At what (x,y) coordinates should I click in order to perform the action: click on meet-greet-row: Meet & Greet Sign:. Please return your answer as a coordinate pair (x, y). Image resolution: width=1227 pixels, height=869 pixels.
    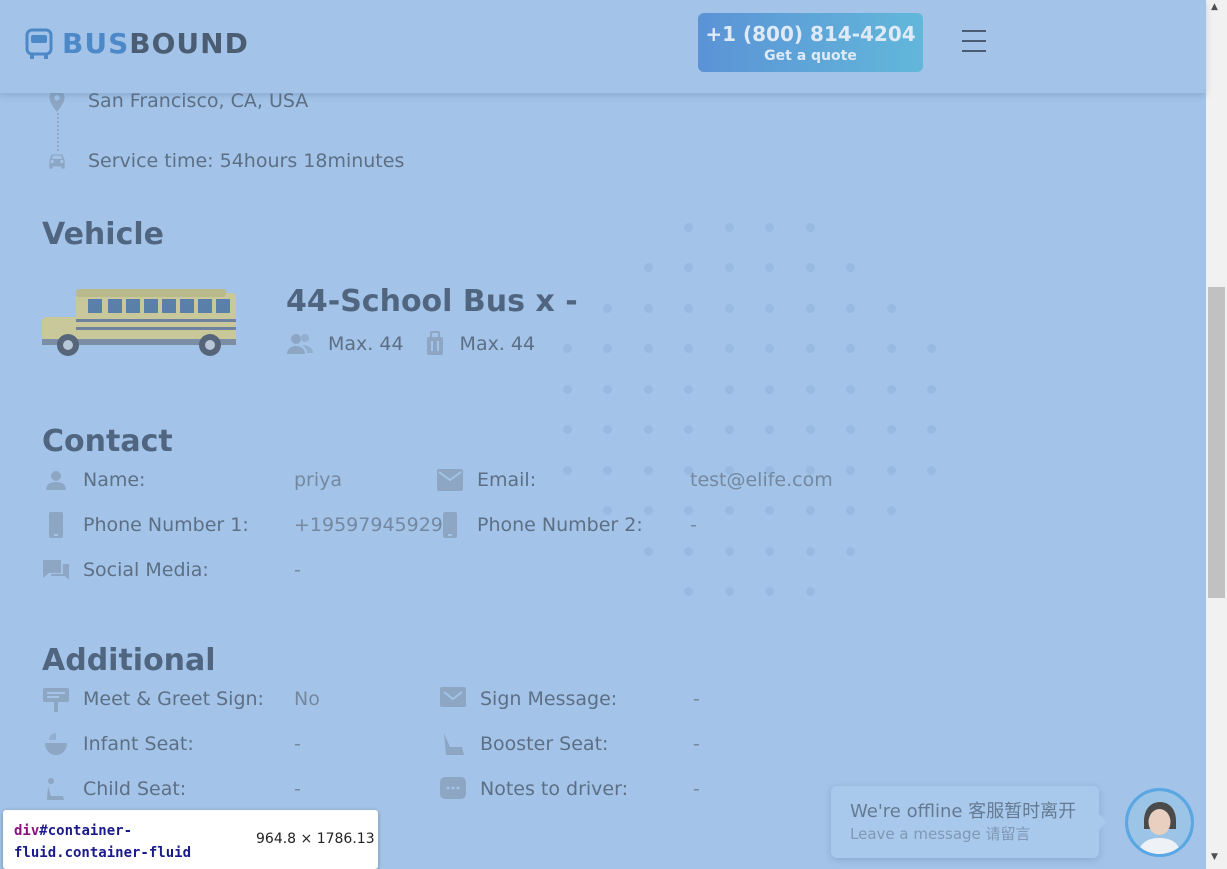
    Looking at the image, I should click on (153, 699).